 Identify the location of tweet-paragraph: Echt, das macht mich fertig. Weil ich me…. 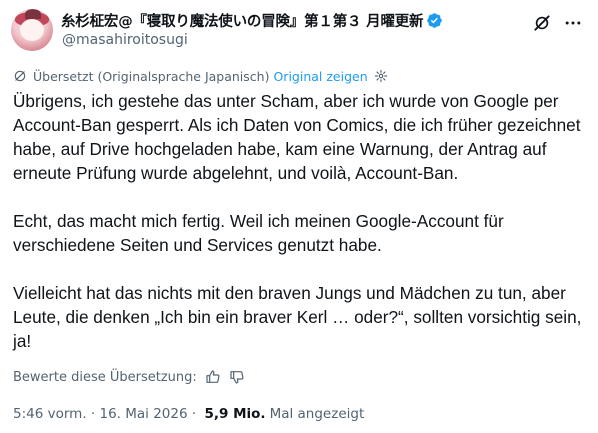
(258, 233).